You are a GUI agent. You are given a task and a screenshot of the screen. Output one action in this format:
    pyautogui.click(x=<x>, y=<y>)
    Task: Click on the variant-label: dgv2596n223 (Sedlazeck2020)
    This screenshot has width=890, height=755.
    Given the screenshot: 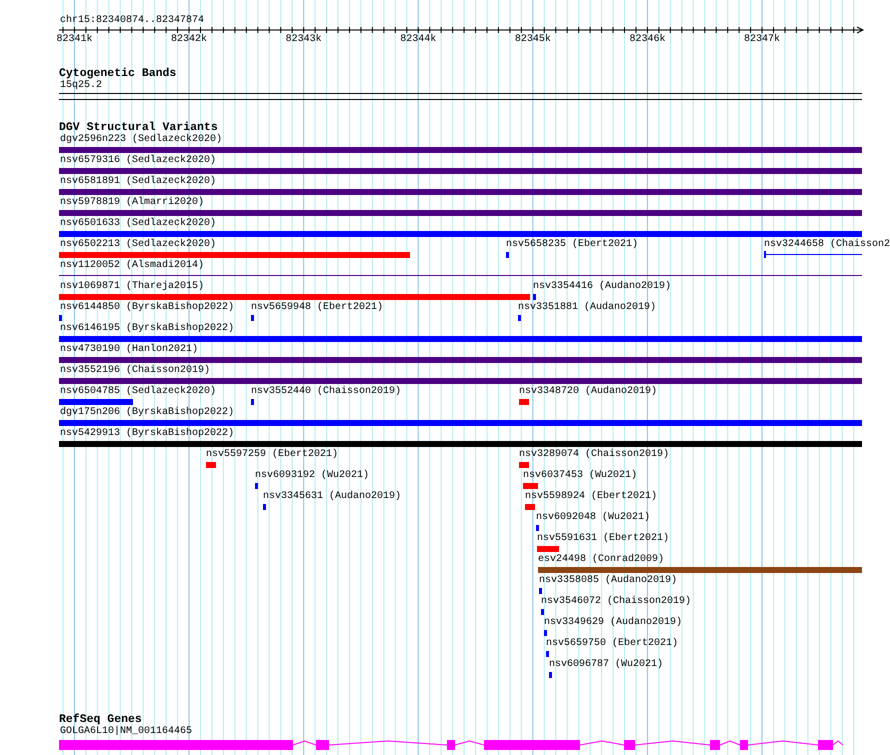 What is the action you would take?
    pyautogui.click(x=141, y=140)
    